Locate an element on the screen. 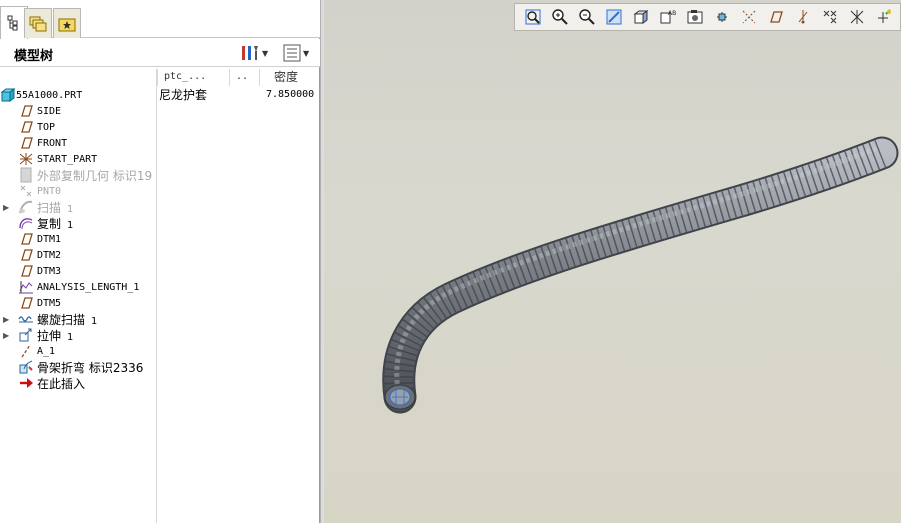 This screenshot has width=901, height=523. tree-item-label: PNT0 is located at coordinates (49, 191).